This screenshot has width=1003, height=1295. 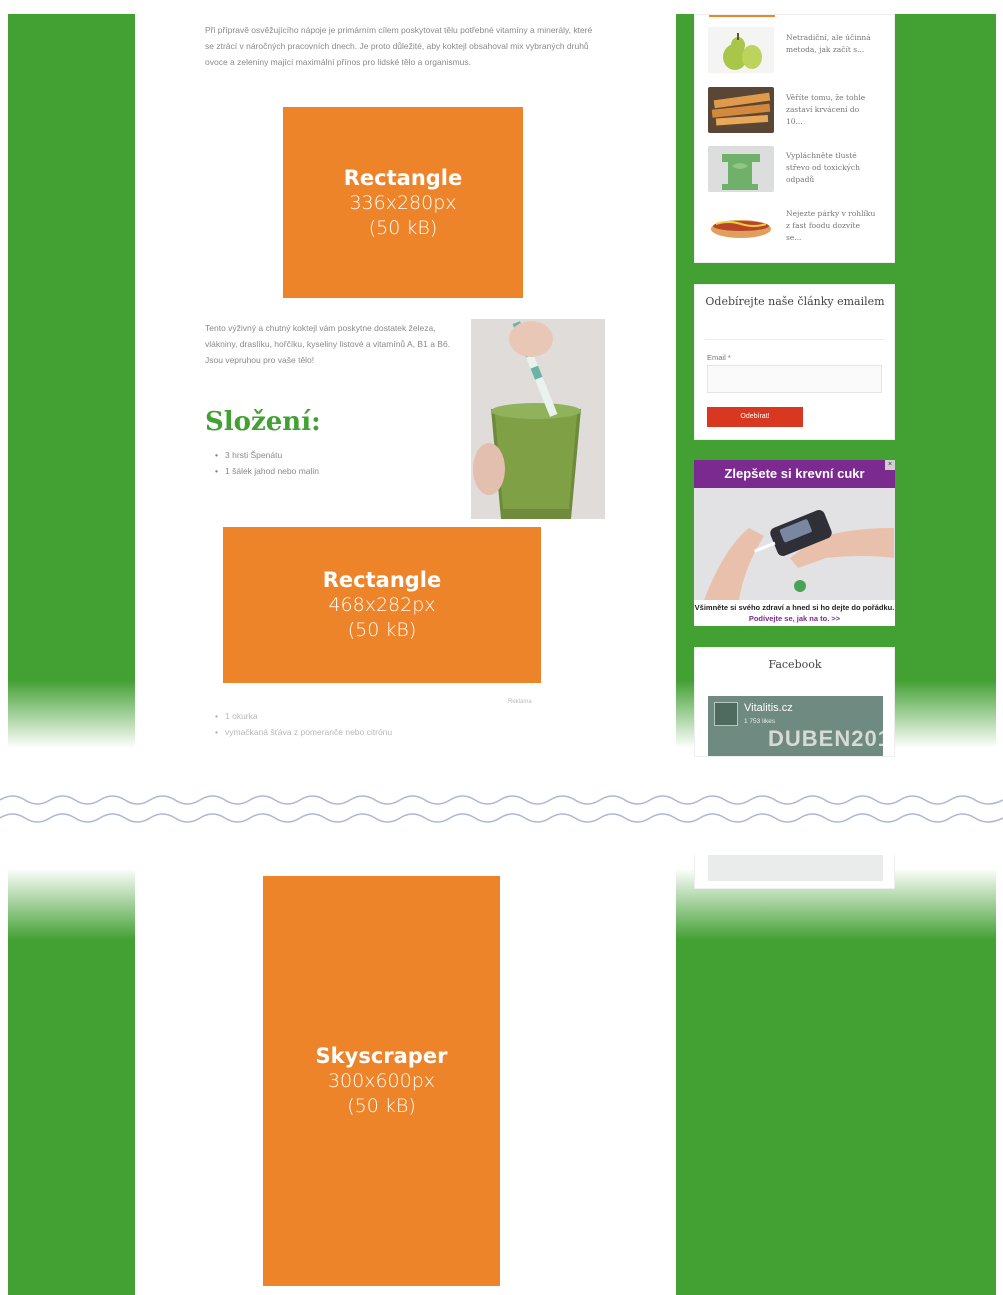 I want to click on ad-skyscraper: Skyscraper 300x600px (50 kB), so click(x=381, y=1081).